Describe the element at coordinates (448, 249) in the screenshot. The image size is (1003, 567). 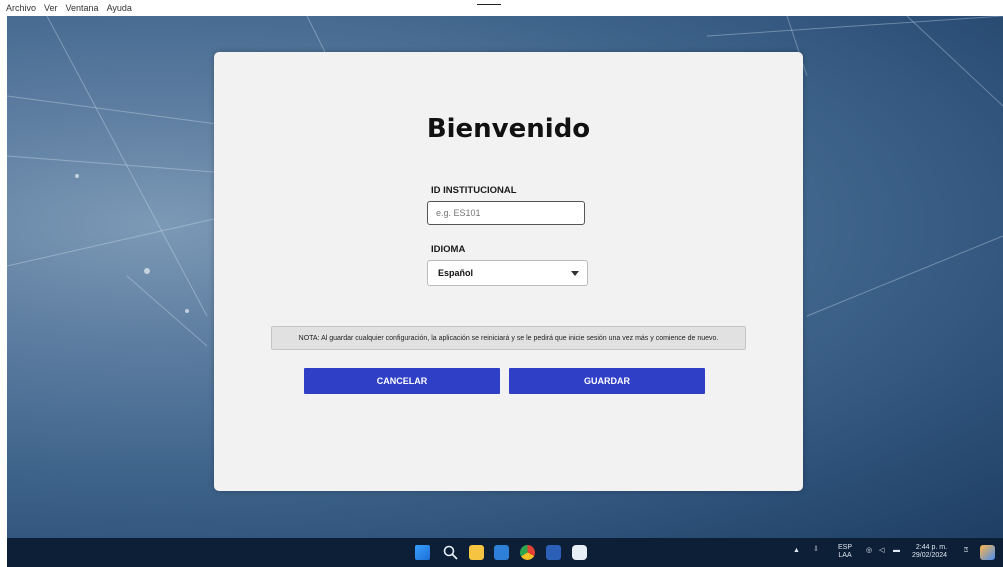
I see `language-label: IDIOMA` at that location.